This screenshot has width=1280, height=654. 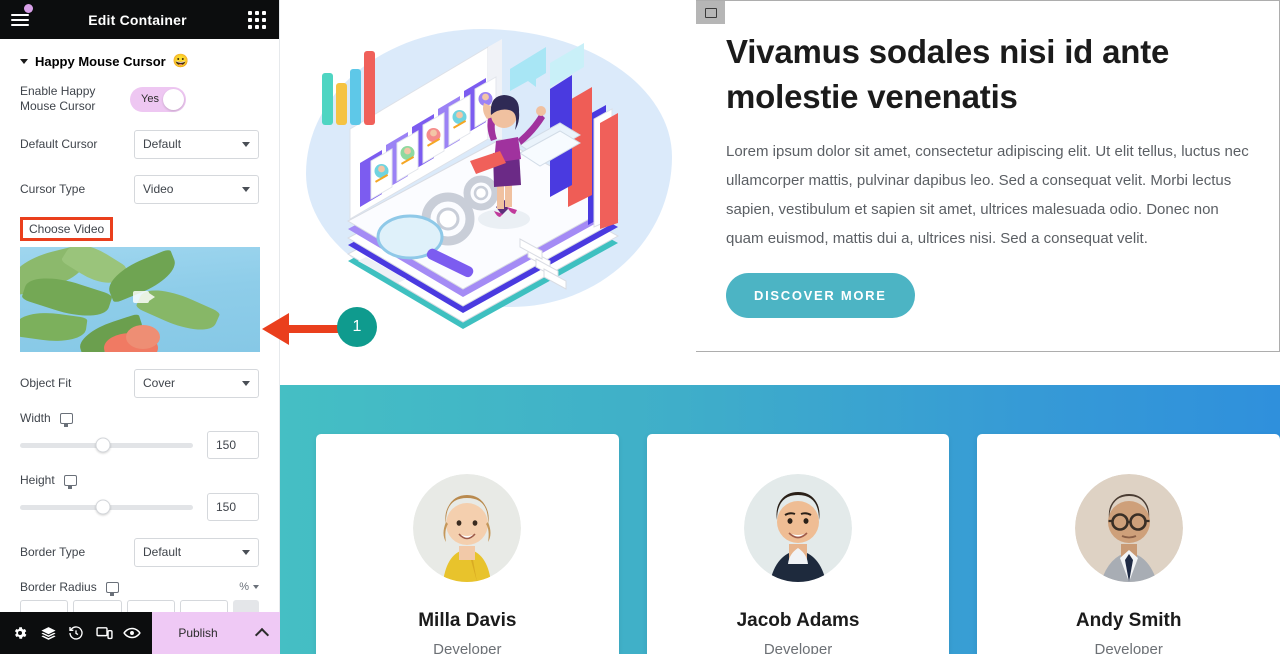 I want to click on apps-grid-button, so click(x=257, y=19).